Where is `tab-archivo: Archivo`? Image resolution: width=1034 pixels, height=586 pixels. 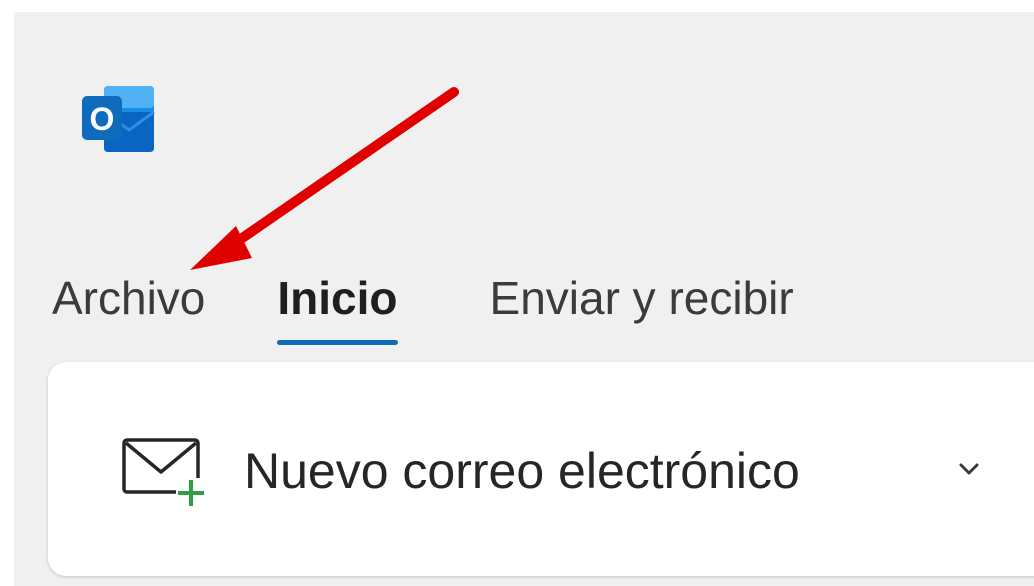 tab-archivo: Archivo is located at coordinates (128, 298).